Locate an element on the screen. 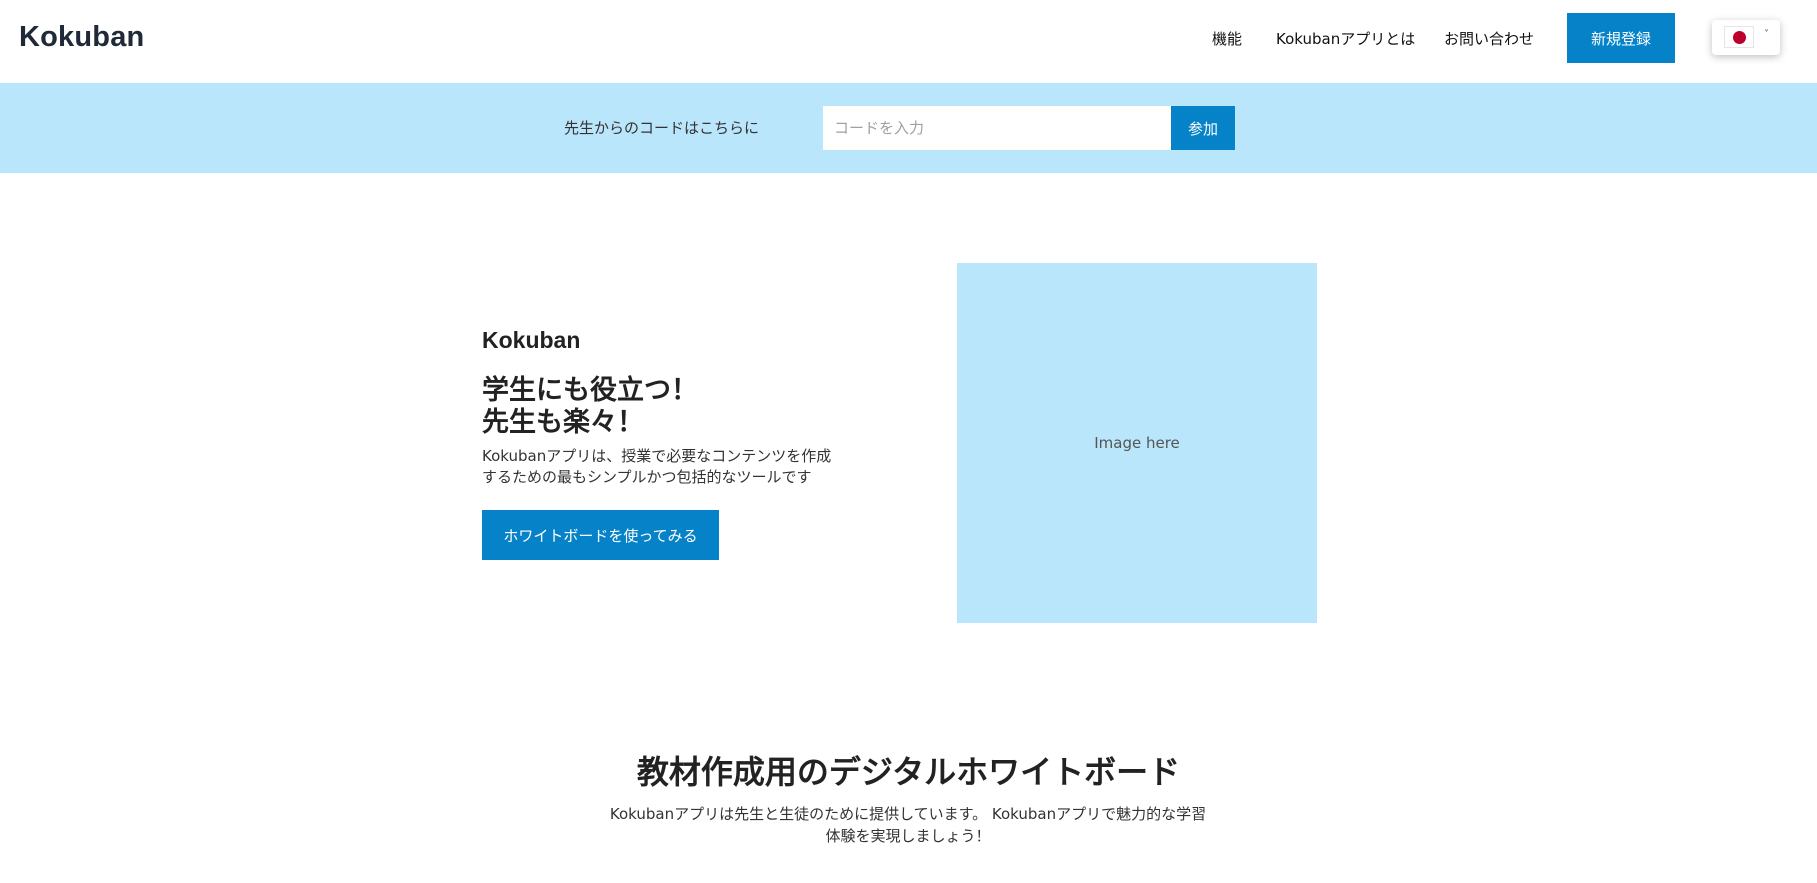  try-whiteboard-button: ホワイトボードを使ってみる is located at coordinates (600, 535).